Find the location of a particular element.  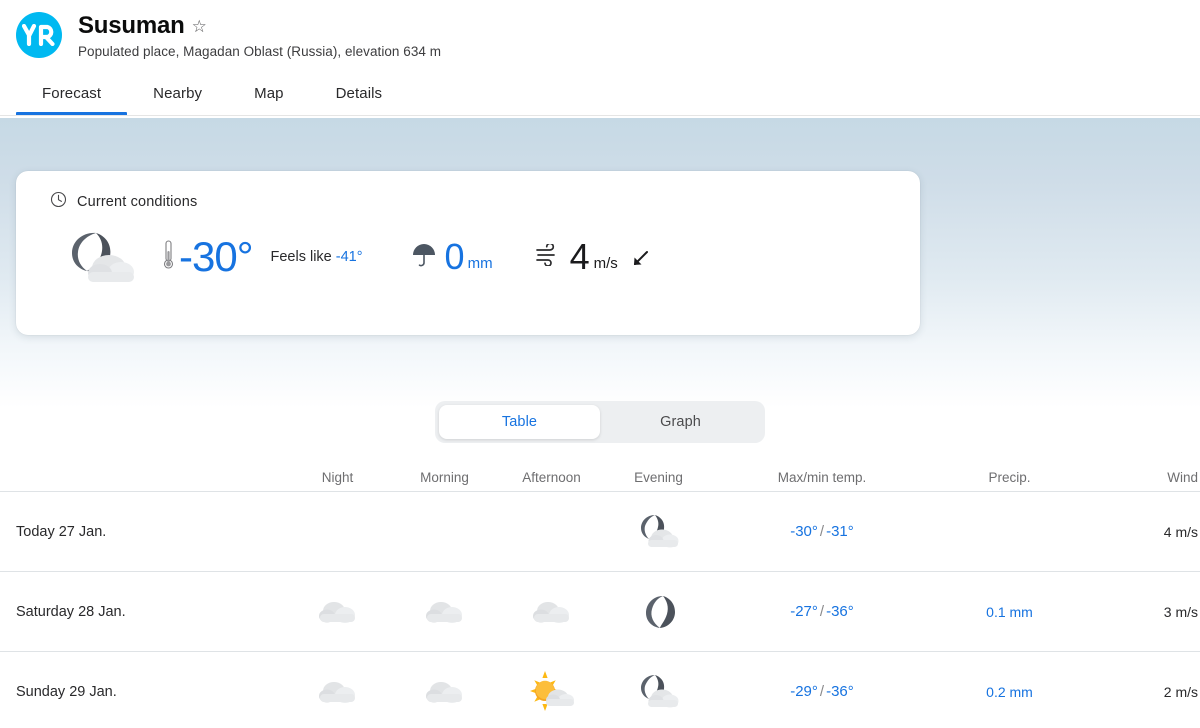

page-title: Susuman is located at coordinates (131, 25).